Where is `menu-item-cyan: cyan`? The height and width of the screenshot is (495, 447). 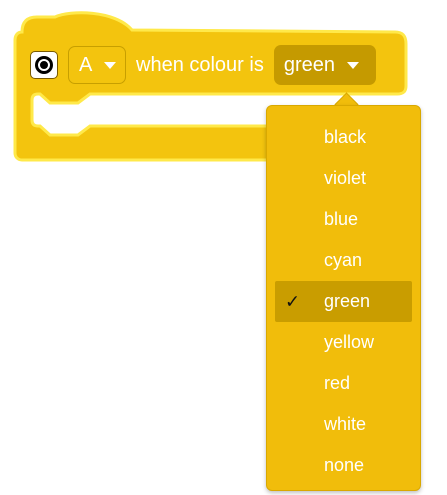
menu-item-cyan: cyan is located at coordinates (343, 260).